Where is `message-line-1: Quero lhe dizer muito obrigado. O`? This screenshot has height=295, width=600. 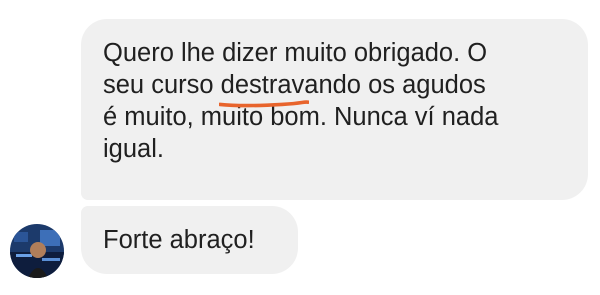
message-line-1: Quero lhe dizer muito obrigado. O is located at coordinates (295, 53).